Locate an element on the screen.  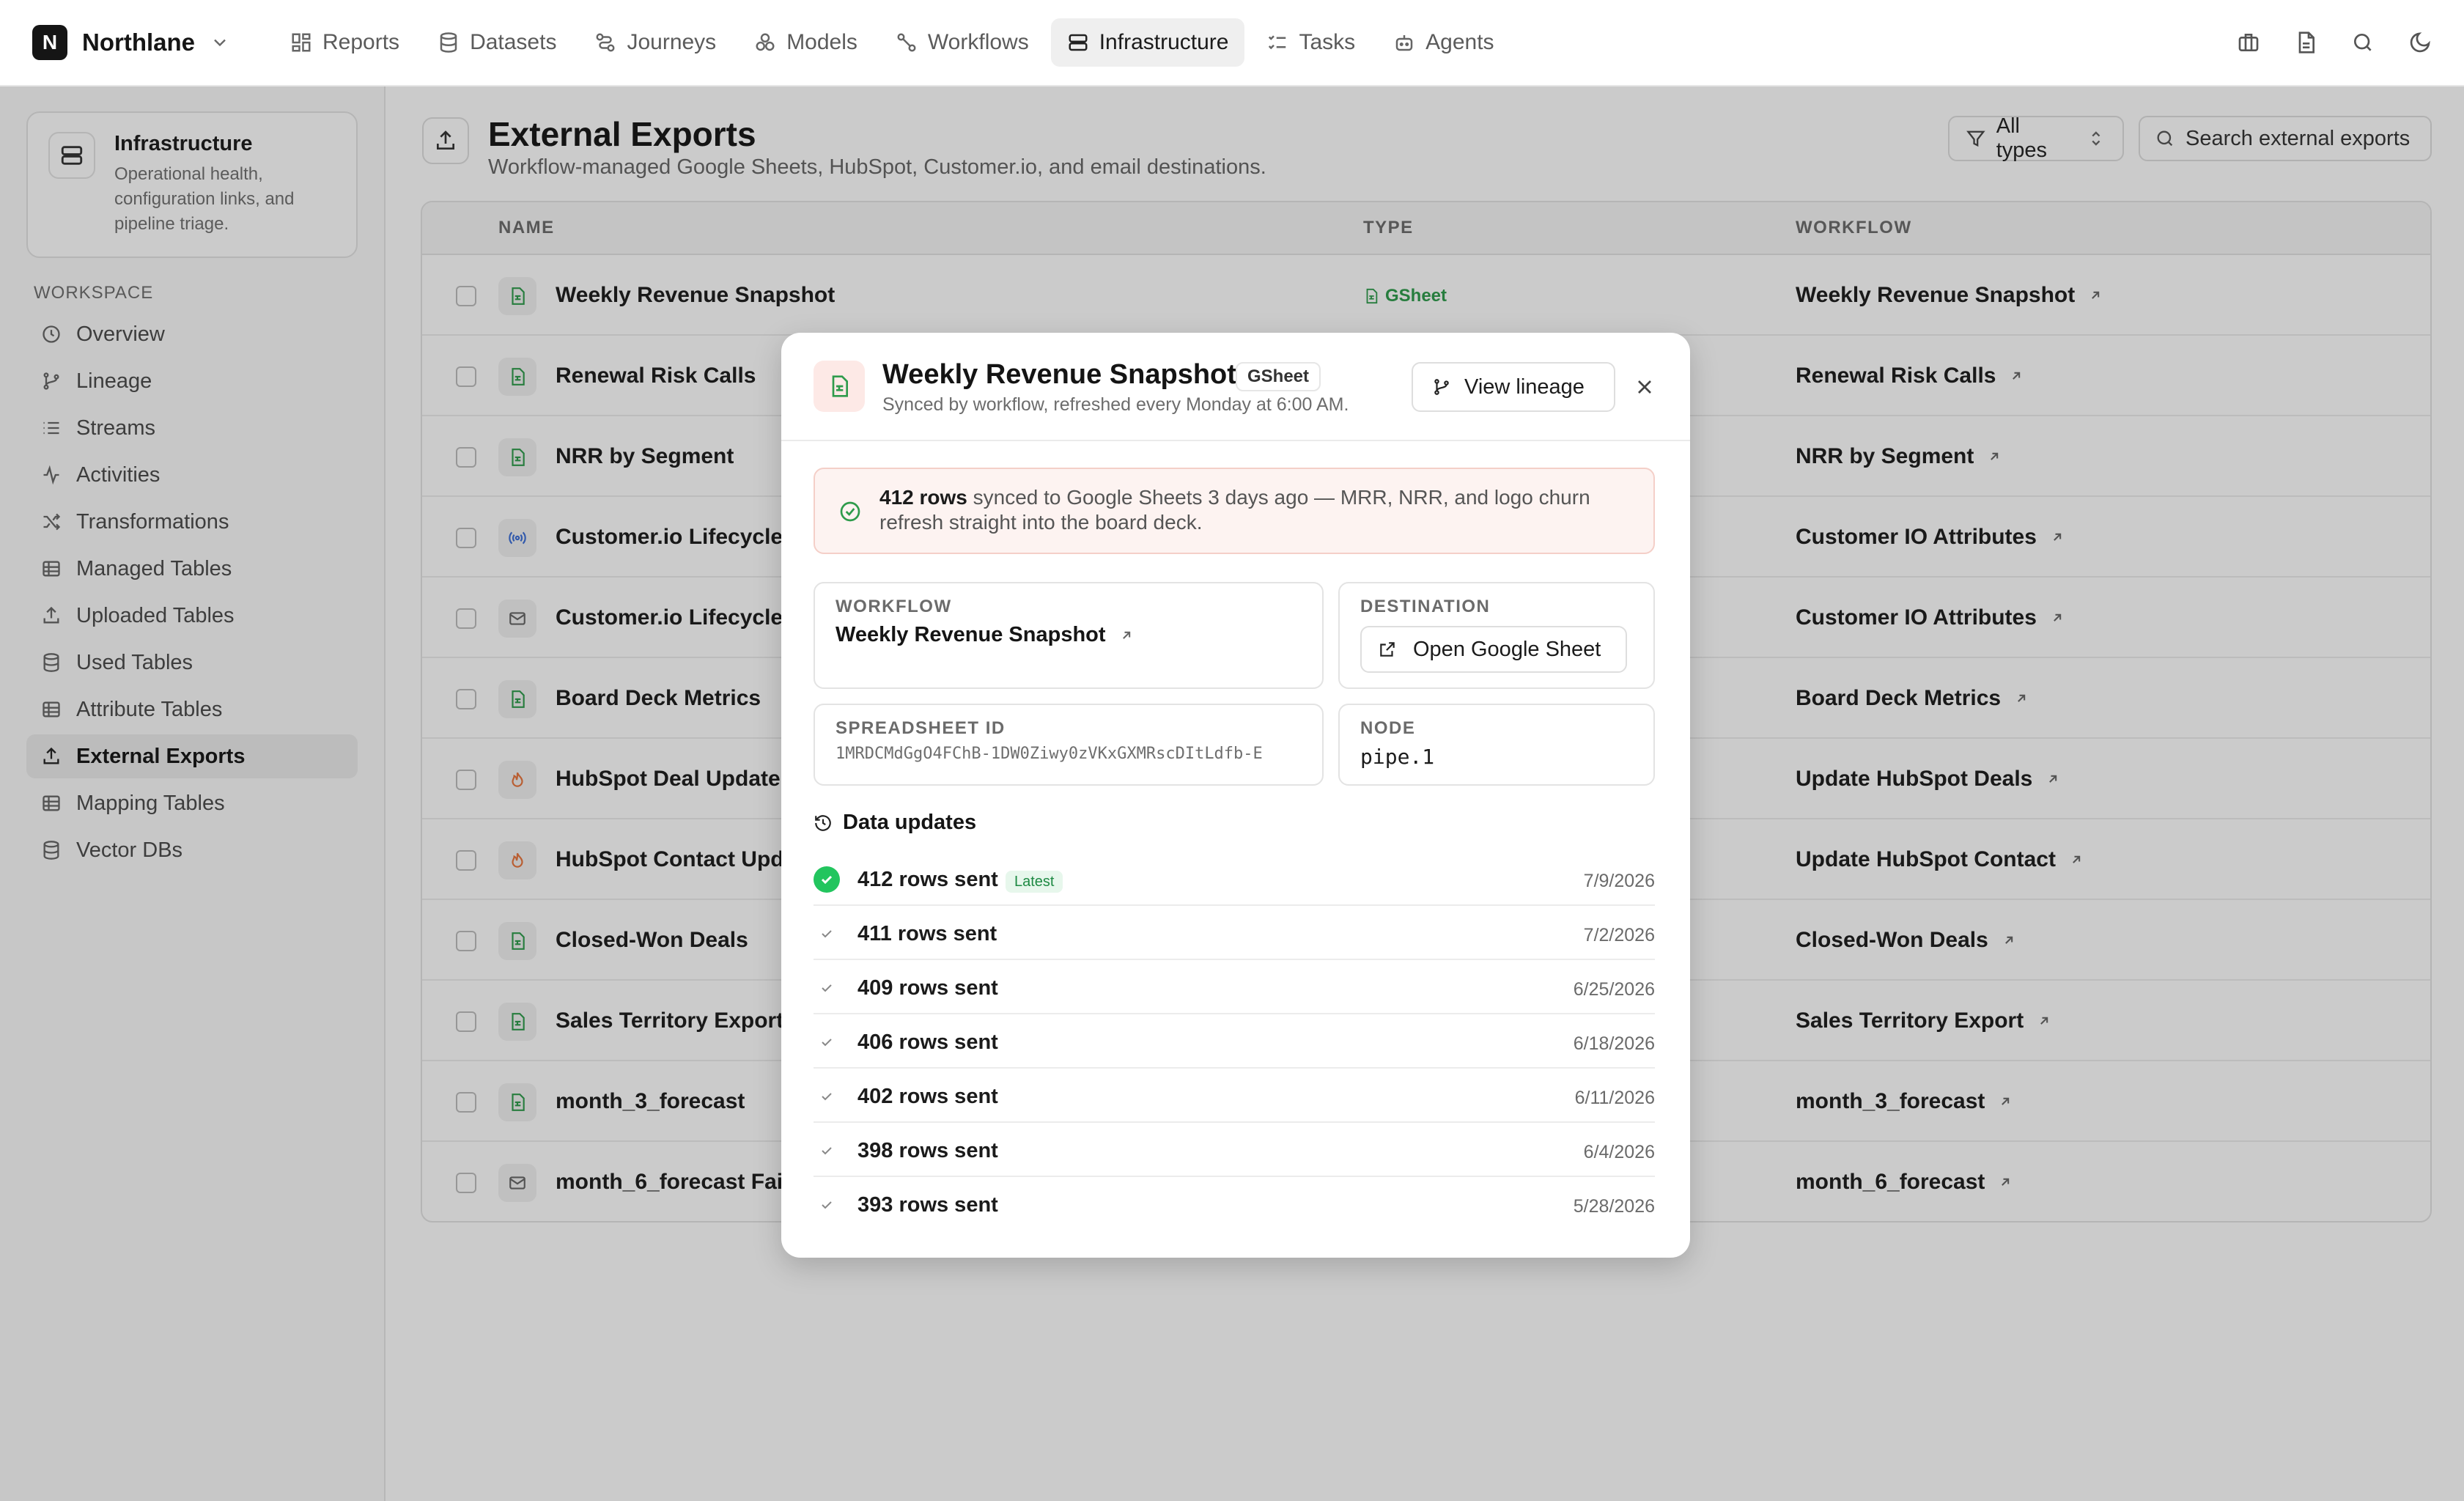
datasets-icon is located at coordinates (448, 42).